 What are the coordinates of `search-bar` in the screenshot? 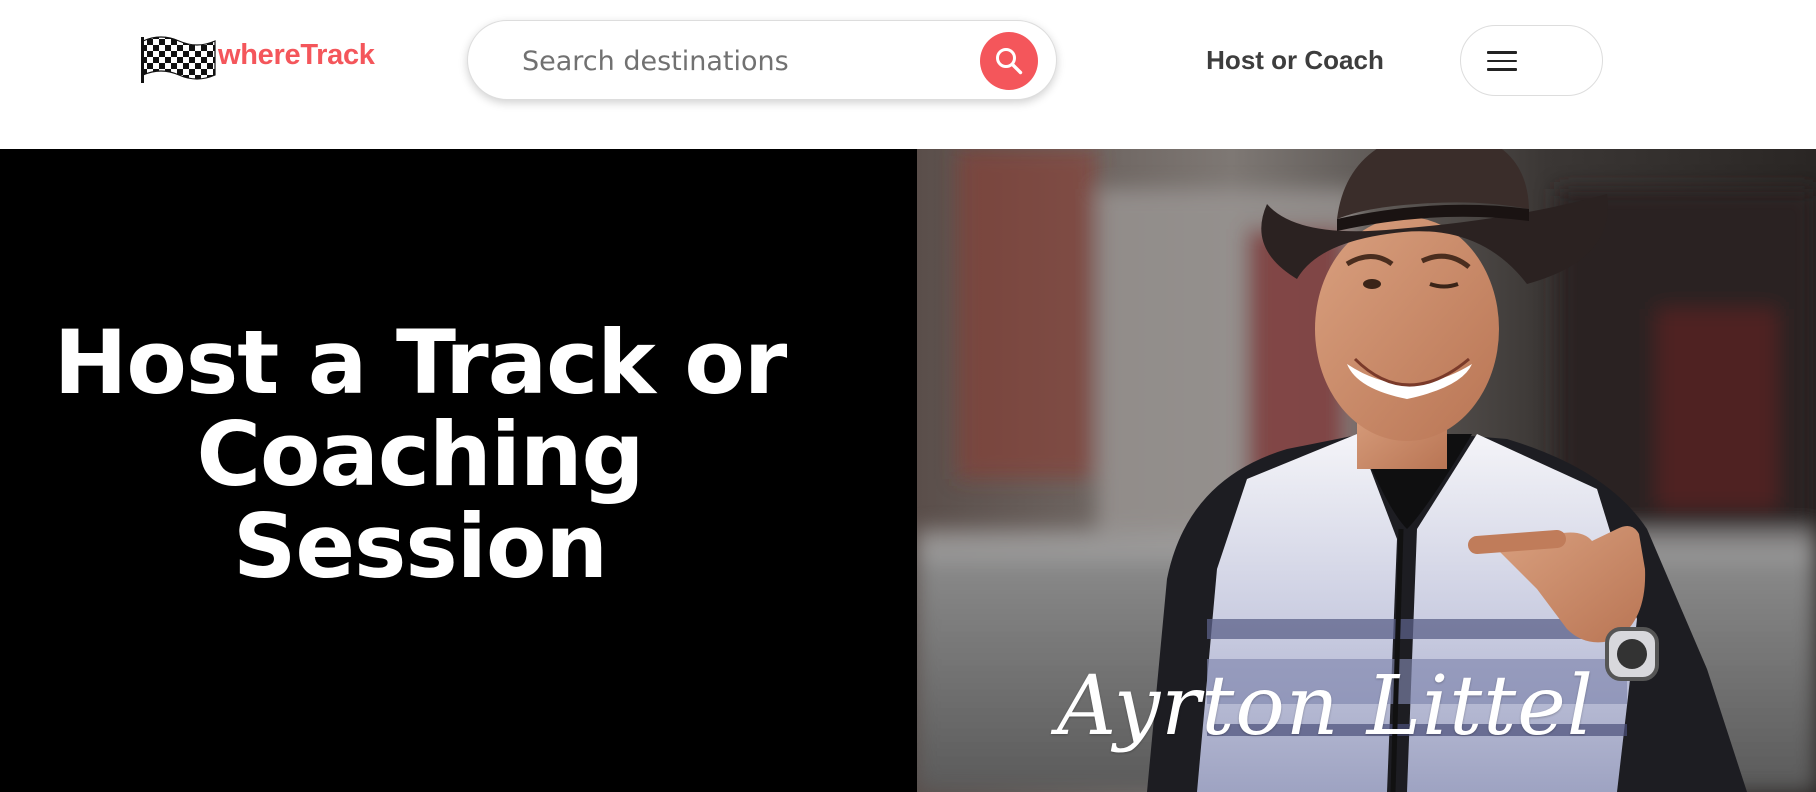 It's located at (762, 60).